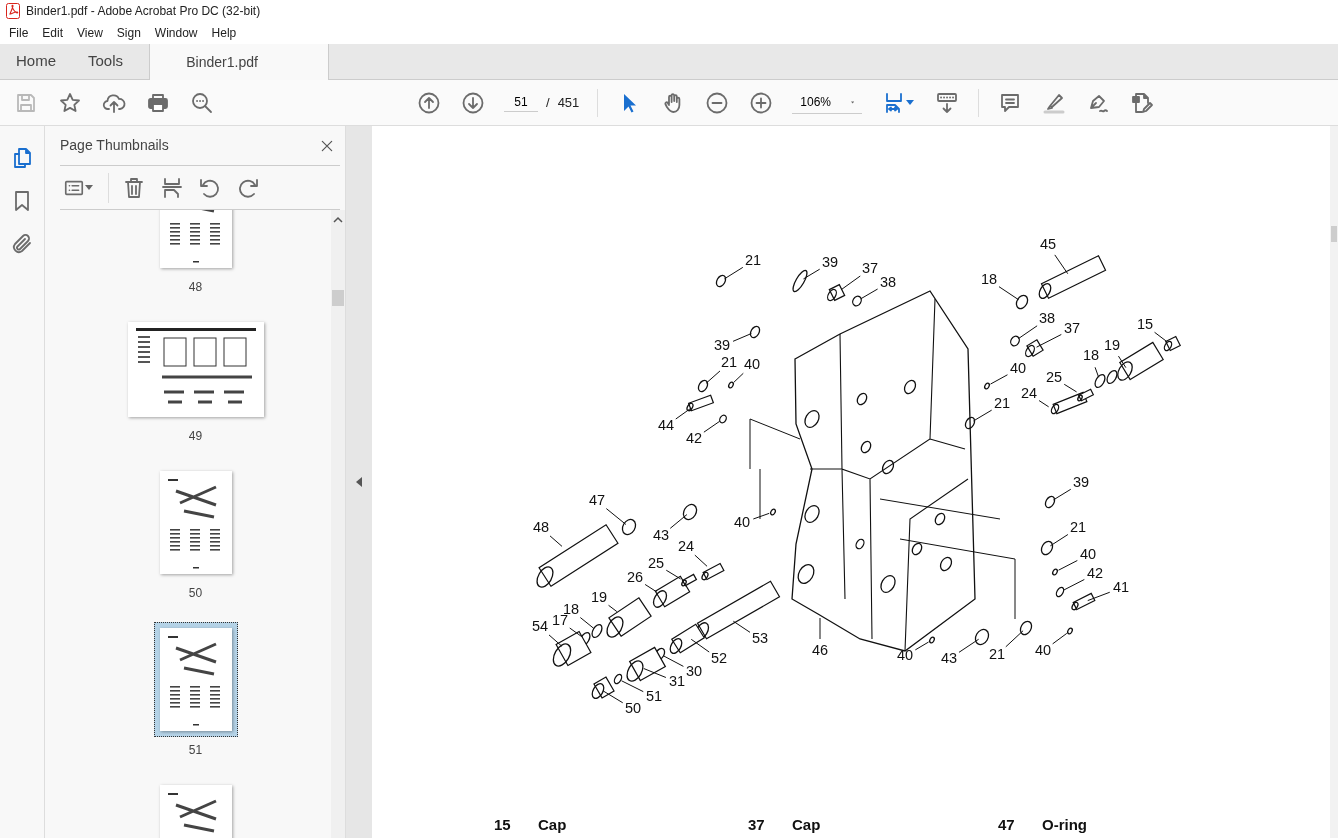 The image size is (1338, 838). I want to click on page-number-label: 48, so click(195, 287).